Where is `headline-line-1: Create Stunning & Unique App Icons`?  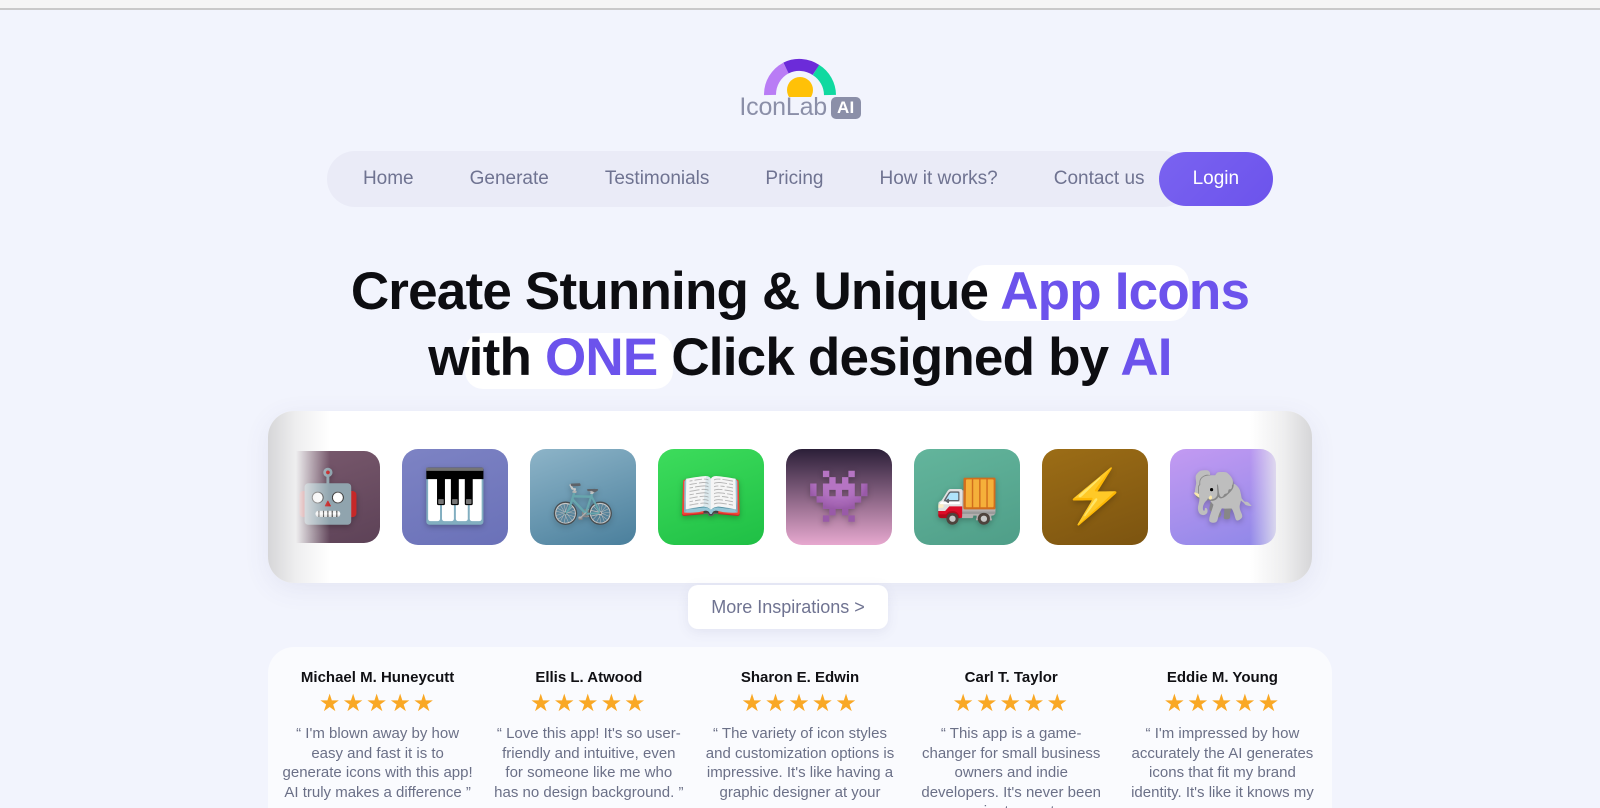 headline-line-1: Create Stunning & Unique App Icons is located at coordinates (800, 292).